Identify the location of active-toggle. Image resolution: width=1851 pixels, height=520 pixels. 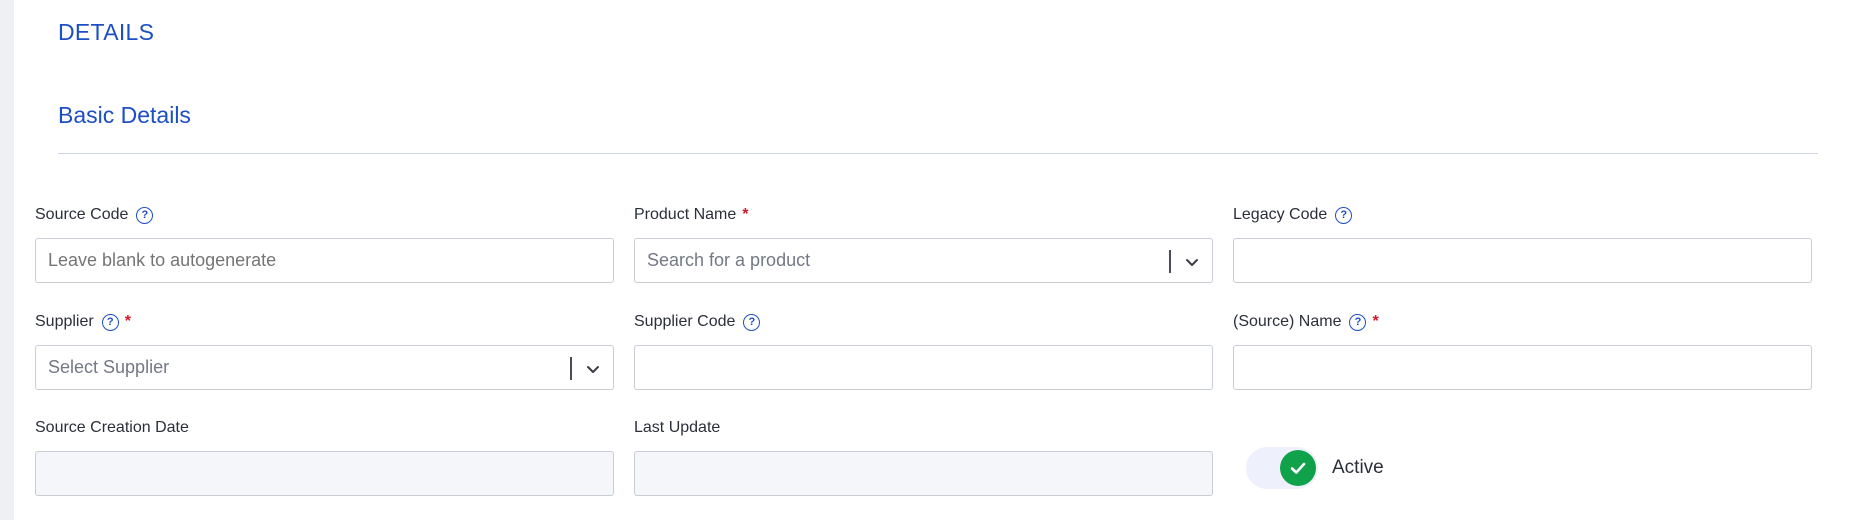
(1282, 468).